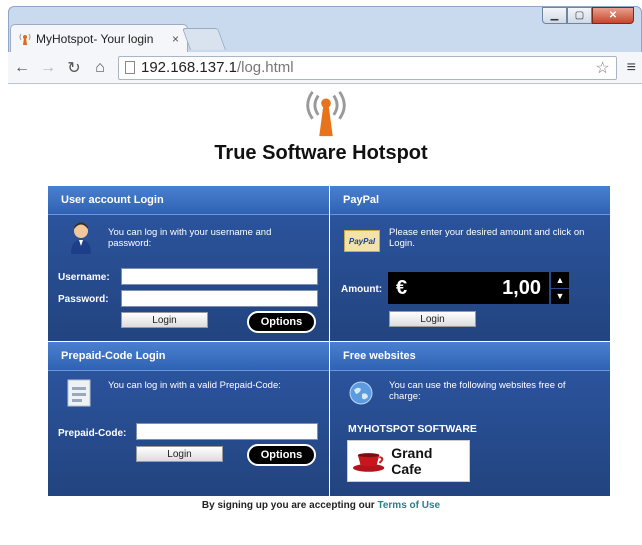 The height and width of the screenshot is (545, 642). Describe the element at coordinates (408, 505) in the screenshot. I see `terms-of-use-link: Terms of Use` at that location.